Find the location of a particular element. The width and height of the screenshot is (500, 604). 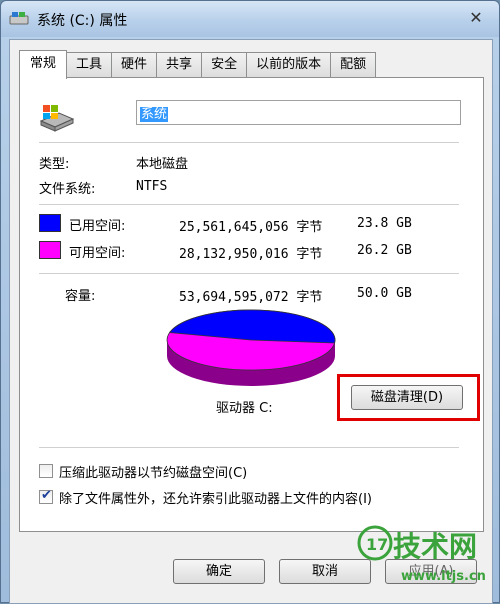

drive-name-input: 系统 is located at coordinates (298, 112).